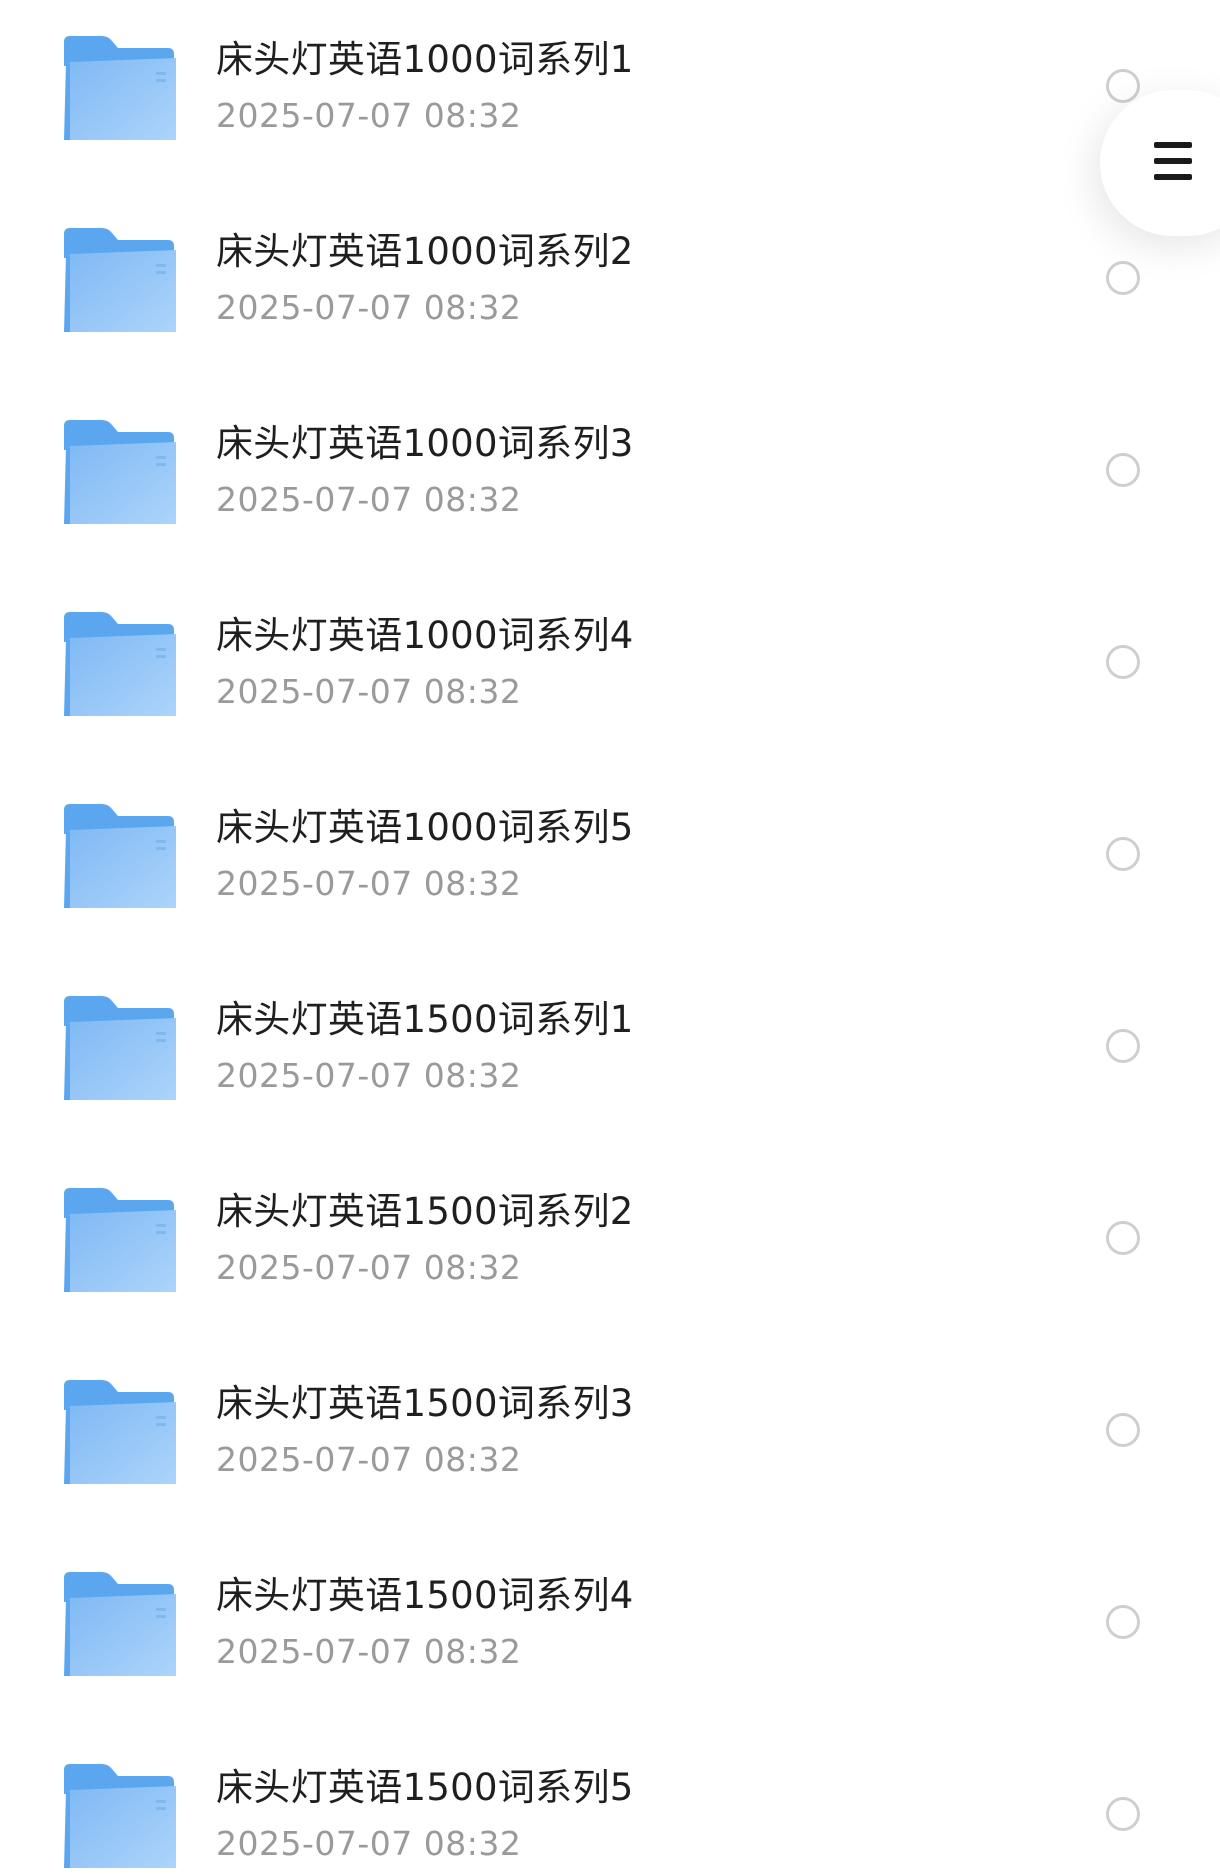  Describe the element at coordinates (425, 827) in the screenshot. I see `folder-name: 床头灯英语1000词系列5` at that location.